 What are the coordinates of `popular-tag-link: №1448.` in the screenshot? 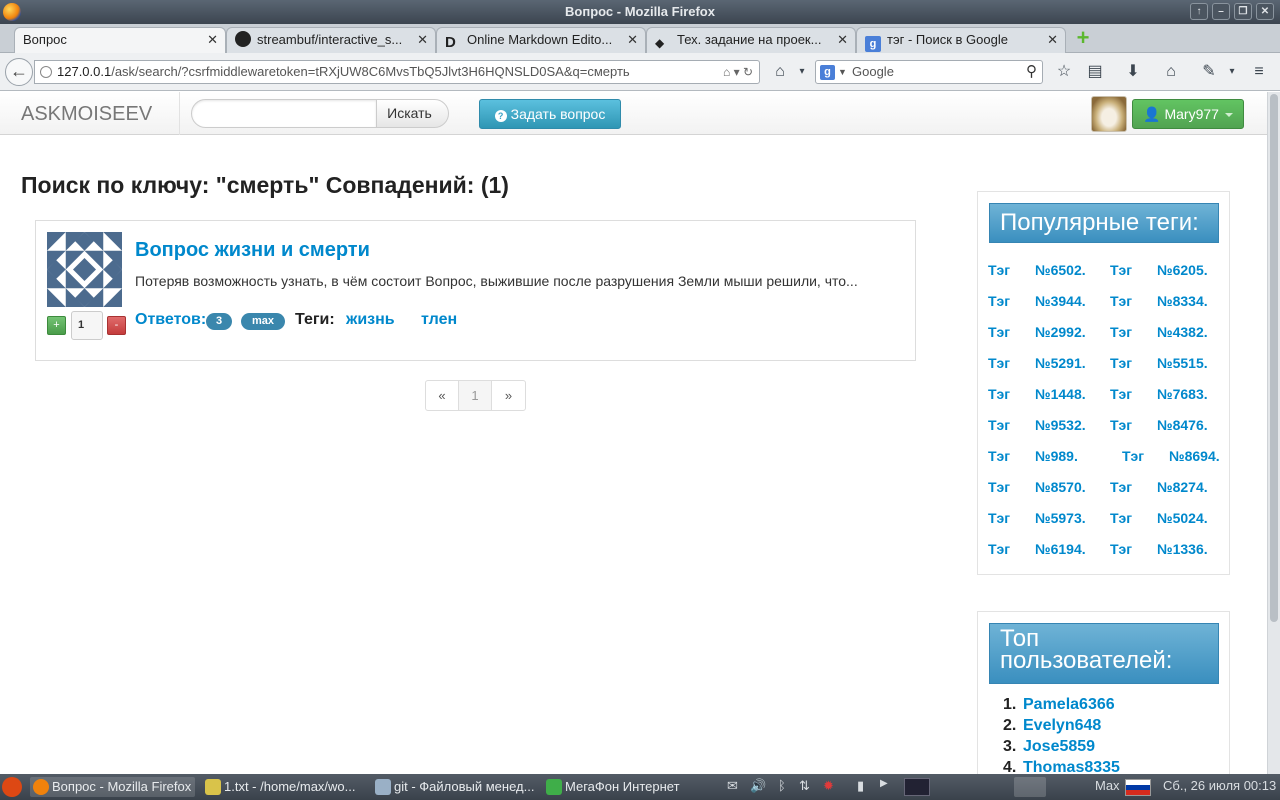 It's located at (1060, 394).